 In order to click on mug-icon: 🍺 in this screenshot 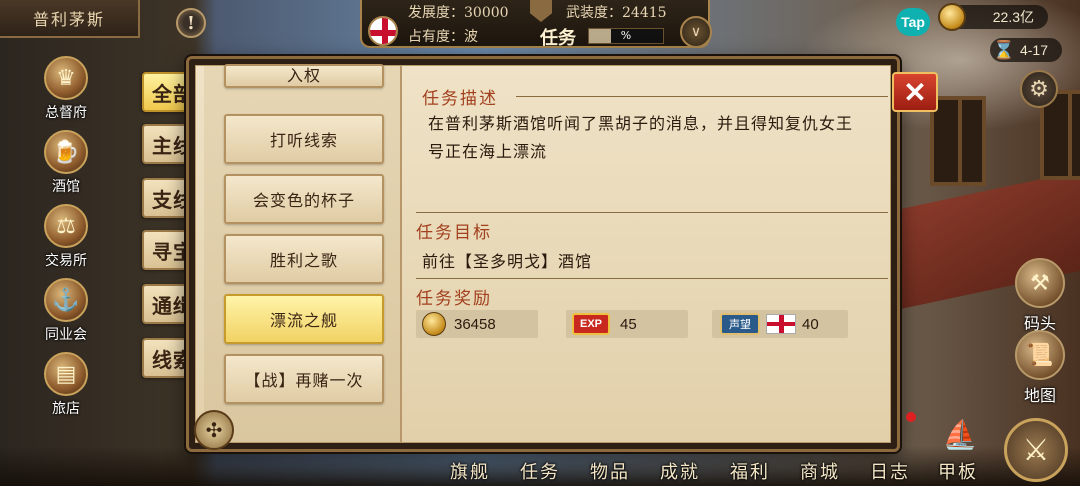, I will do `click(66, 152)`.